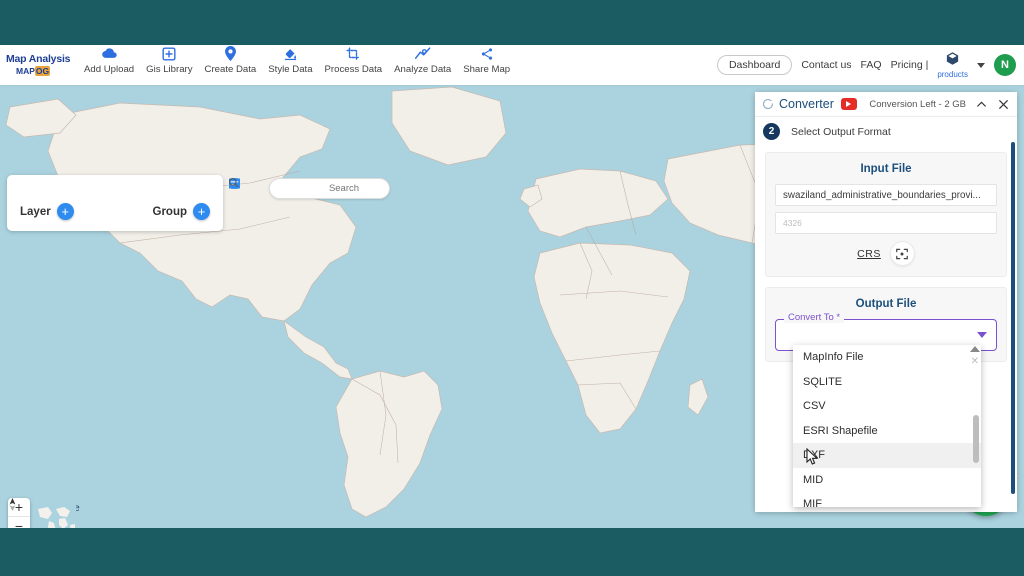 The image size is (1024, 576). Describe the element at coordinates (886, 253) in the screenshot. I see `crs-row: CRS` at that location.